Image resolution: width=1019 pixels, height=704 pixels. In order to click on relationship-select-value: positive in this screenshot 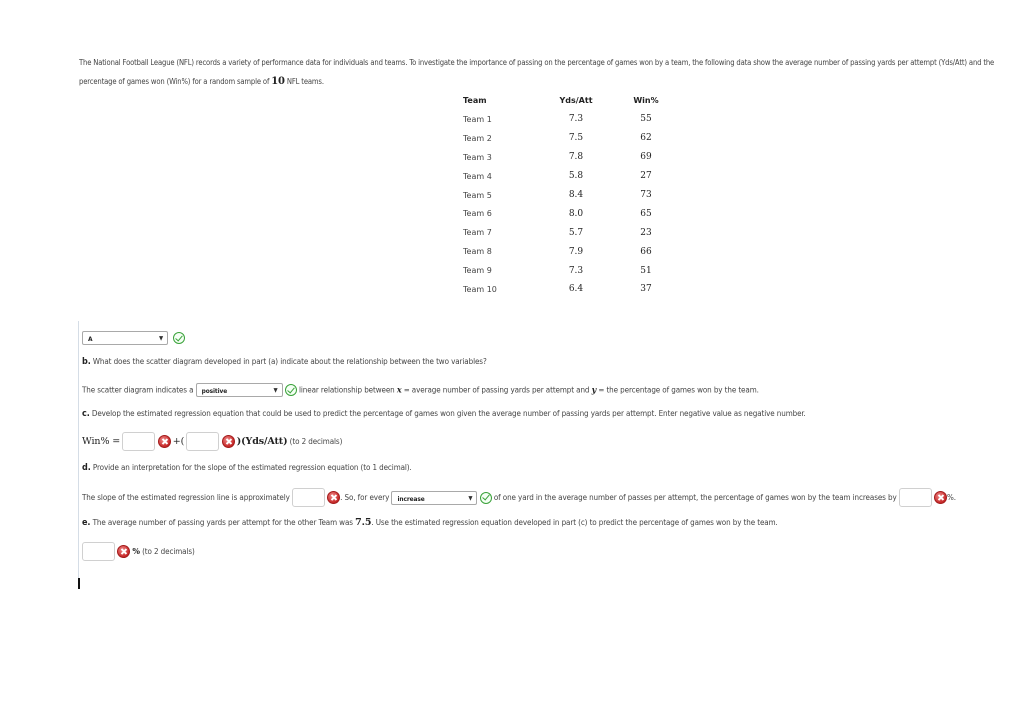, I will do `click(214, 391)`.